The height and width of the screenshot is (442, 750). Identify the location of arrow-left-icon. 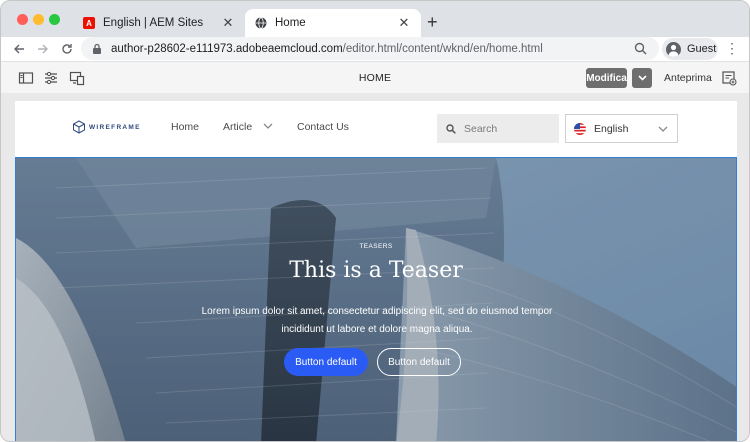
(19, 49).